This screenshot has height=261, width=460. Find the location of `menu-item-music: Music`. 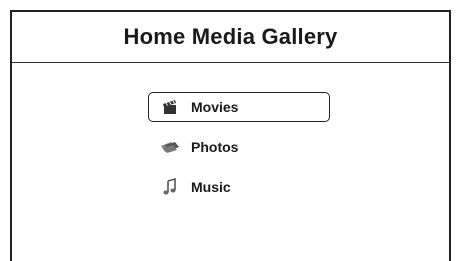

menu-item-music: Music is located at coordinates (239, 187).